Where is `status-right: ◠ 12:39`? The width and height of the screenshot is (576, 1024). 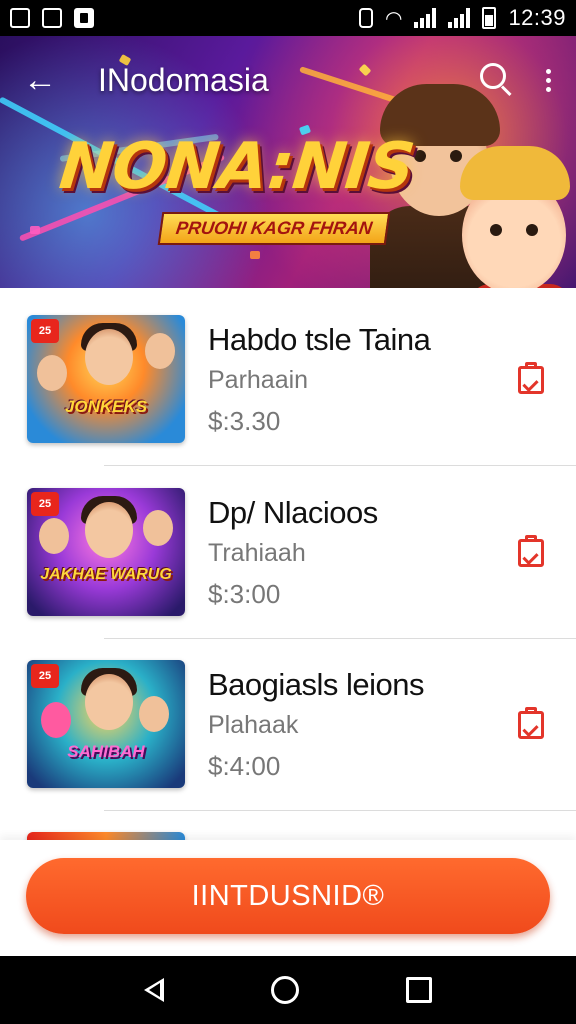 status-right: ◠ 12:39 is located at coordinates (462, 18).